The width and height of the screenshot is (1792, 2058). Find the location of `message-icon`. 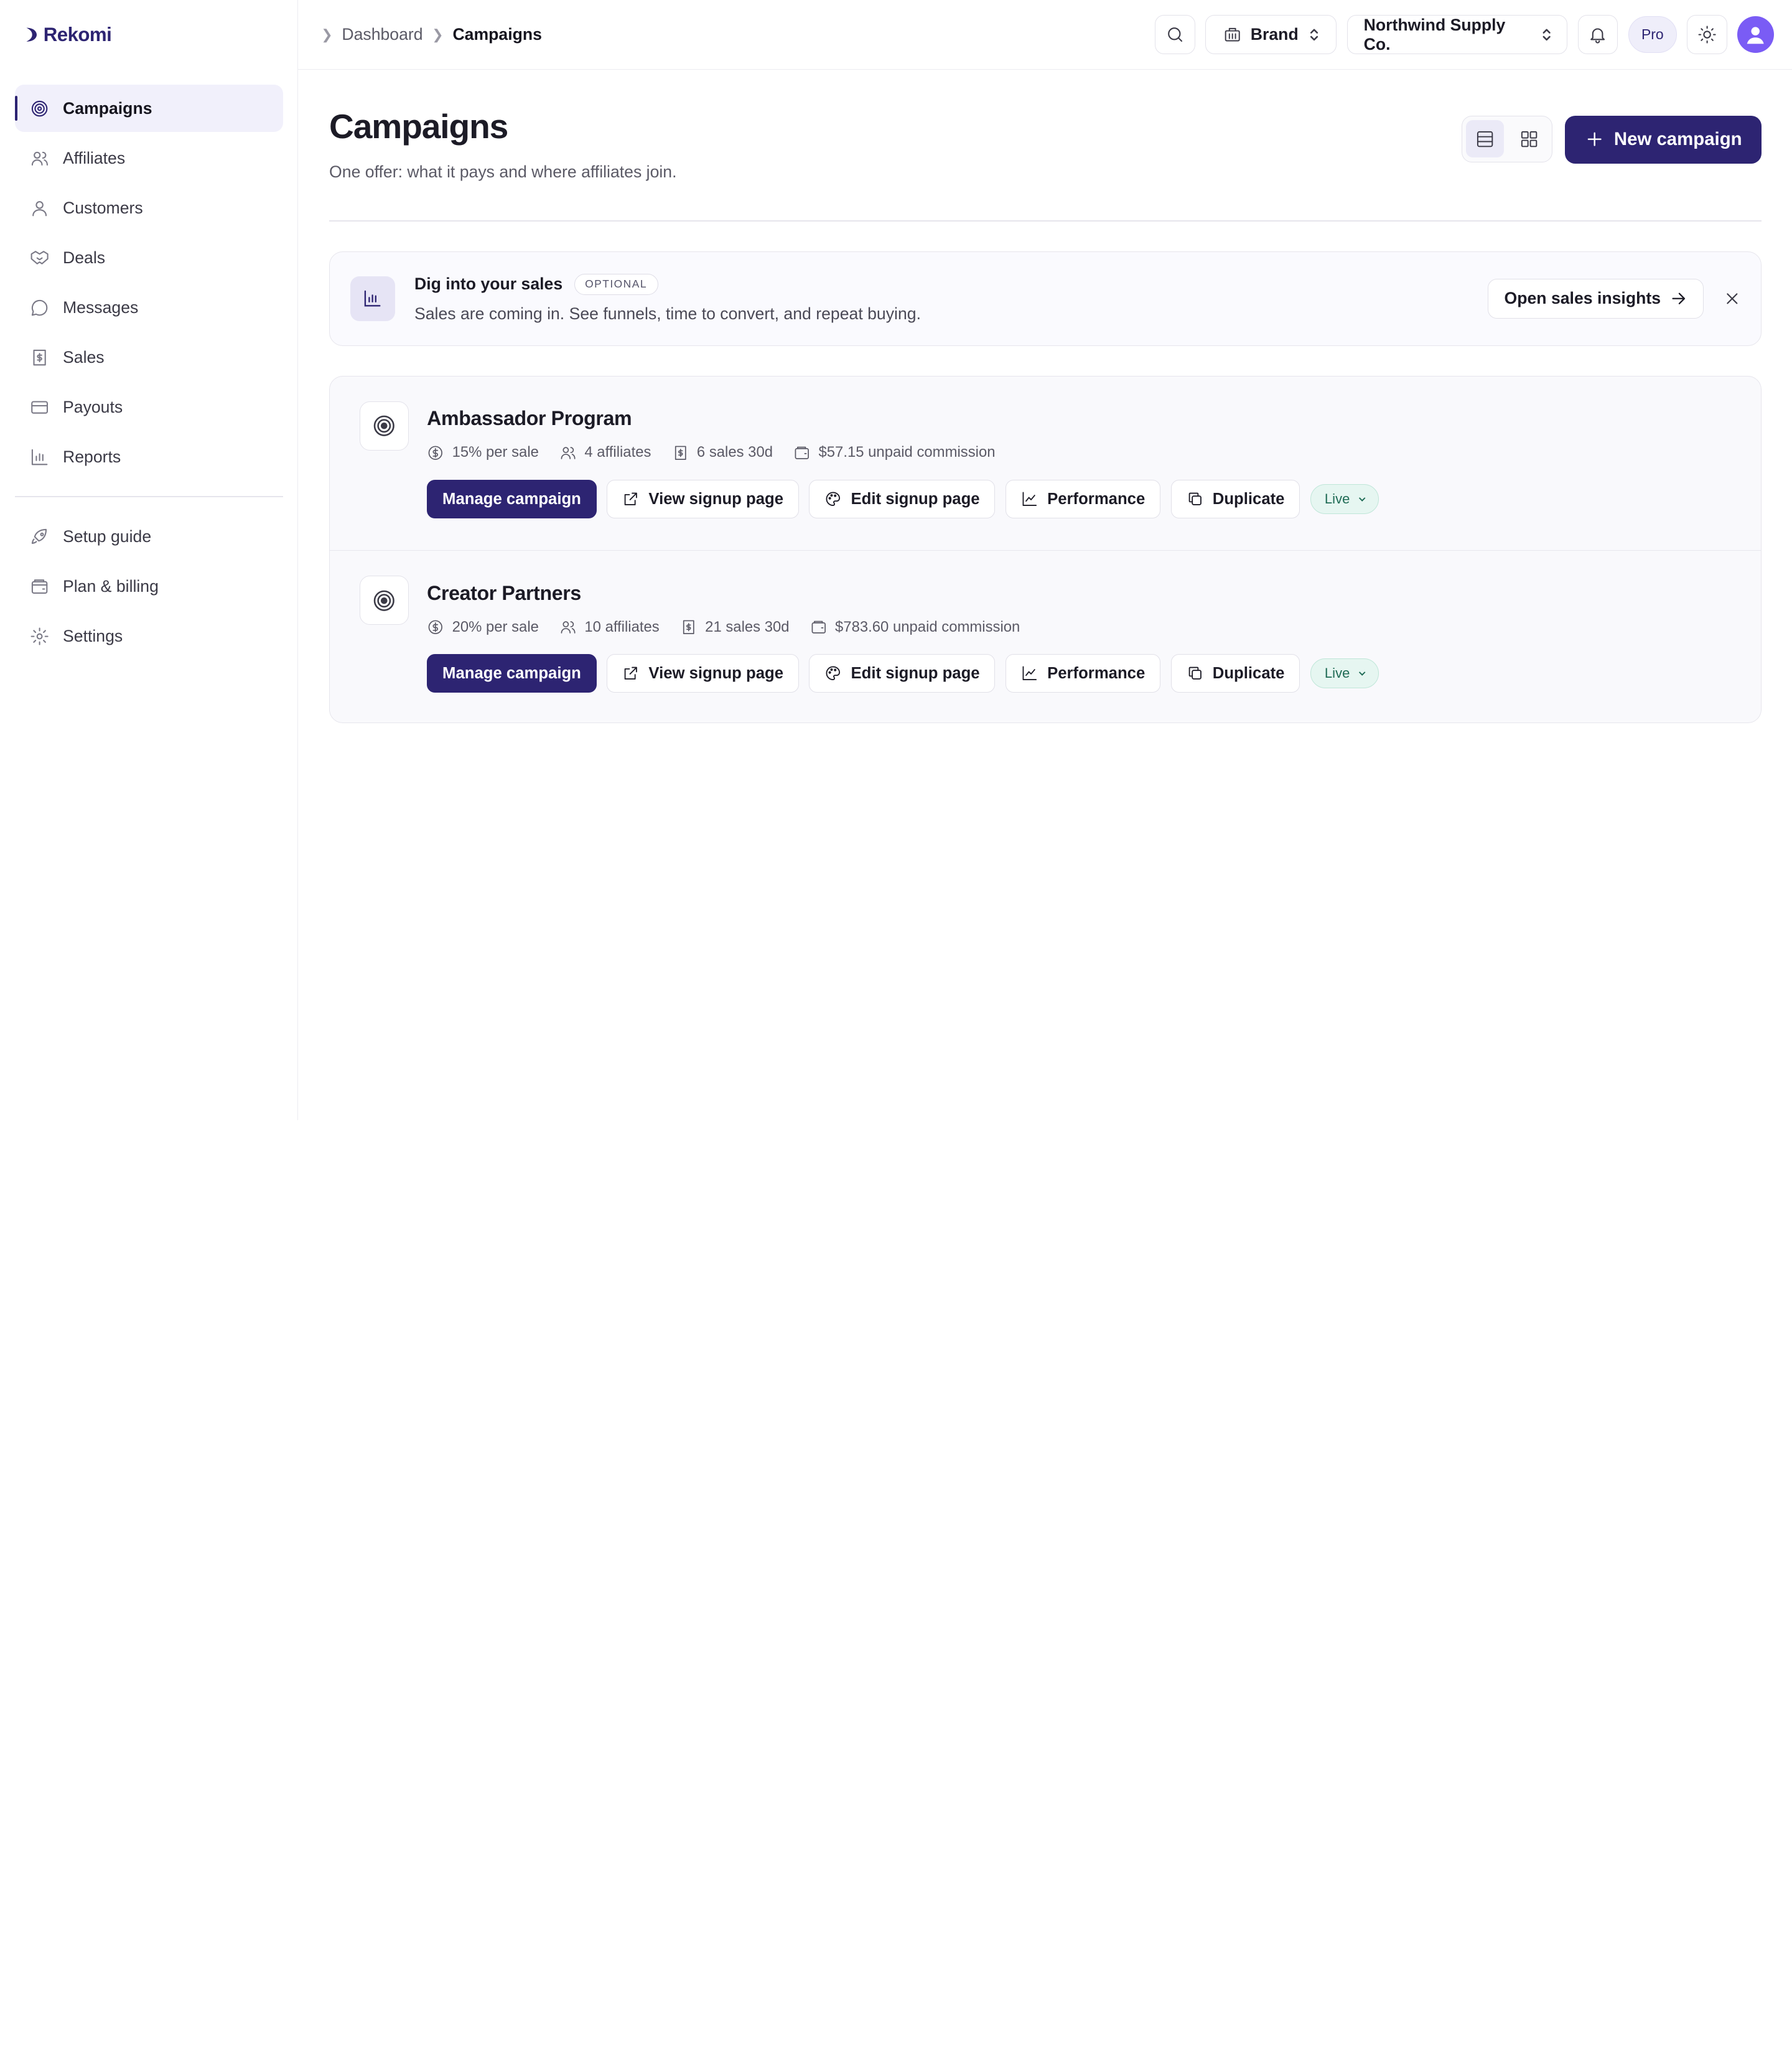

message-icon is located at coordinates (39, 308).